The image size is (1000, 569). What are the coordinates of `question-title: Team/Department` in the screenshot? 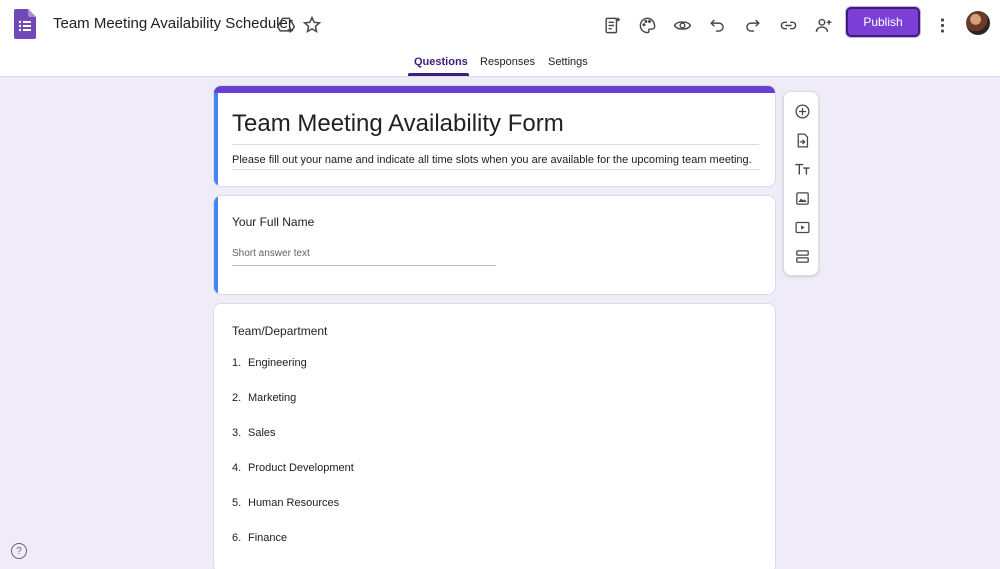 It's located at (279, 331).